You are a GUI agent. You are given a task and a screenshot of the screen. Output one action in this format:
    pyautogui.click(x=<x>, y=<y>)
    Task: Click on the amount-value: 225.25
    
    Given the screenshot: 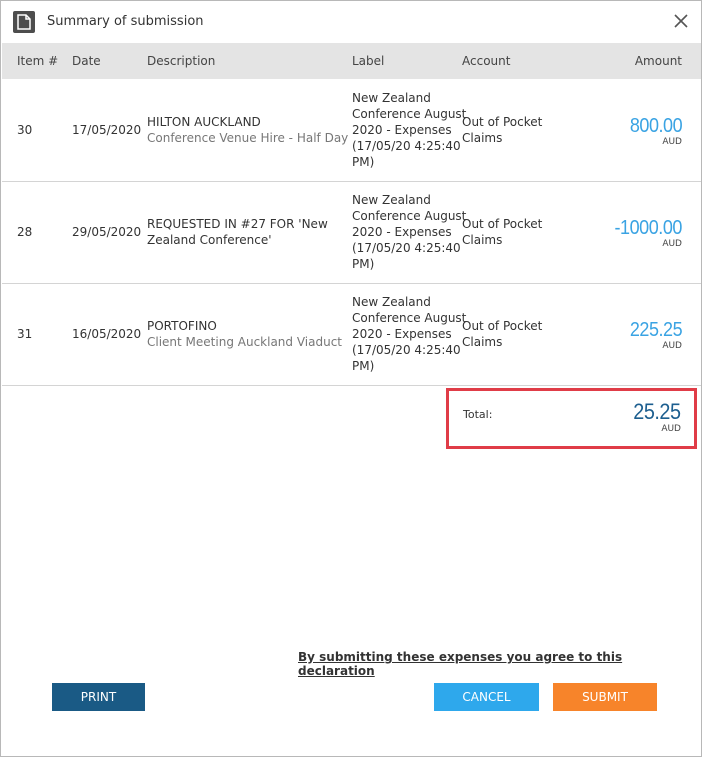 What is the action you would take?
    pyautogui.click(x=656, y=330)
    